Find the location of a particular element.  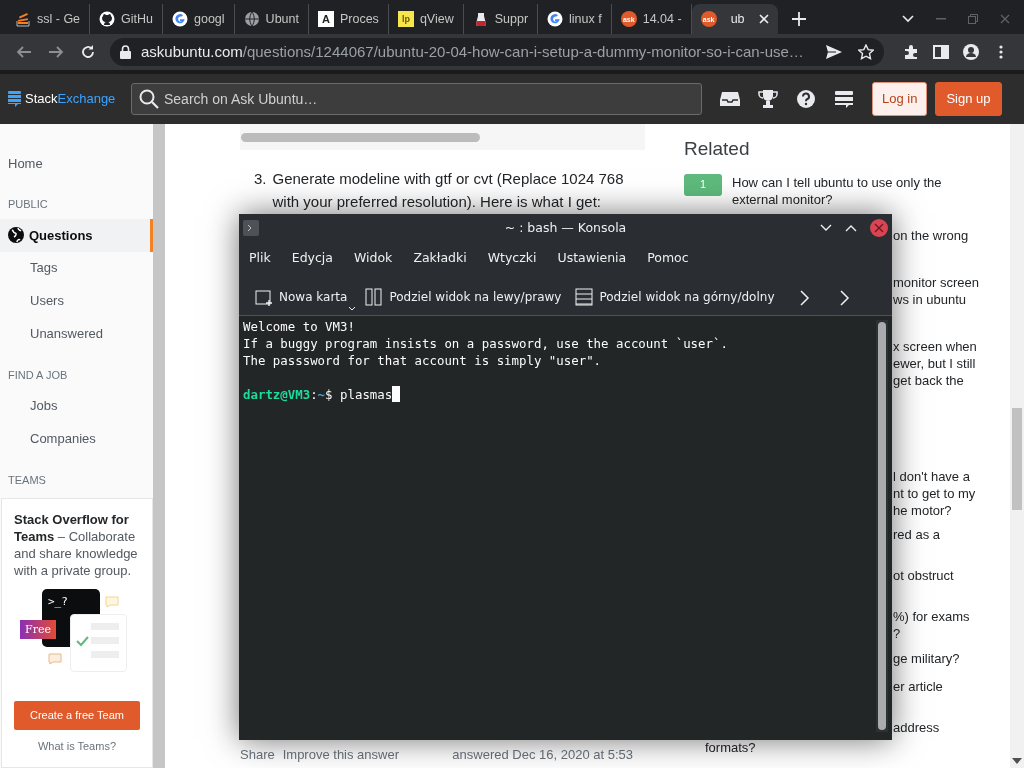

step-text: Generate modeline with gtf or cvt (Replace 1024 768 with your preferred resolution). Here is what I get: is located at coordinates (448, 190).